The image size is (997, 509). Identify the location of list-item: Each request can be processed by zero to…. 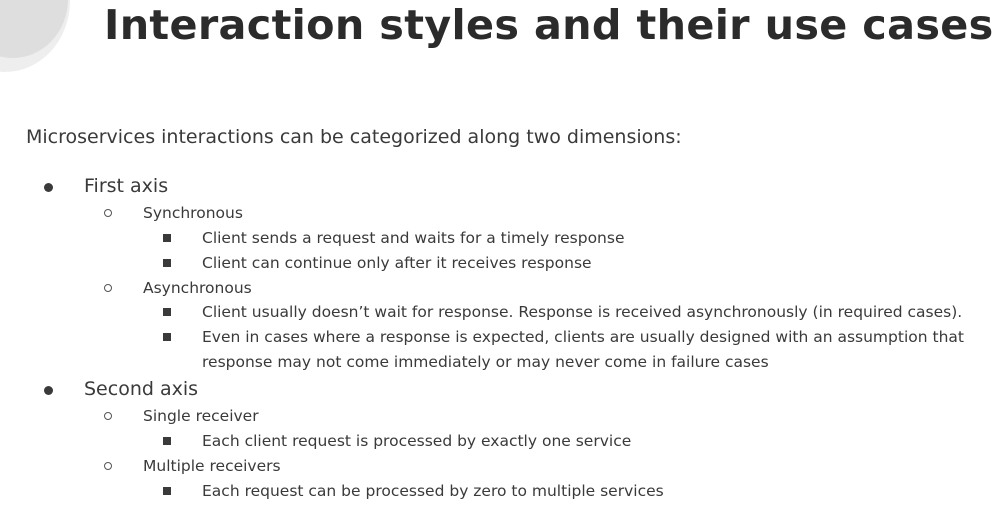
(433, 491).